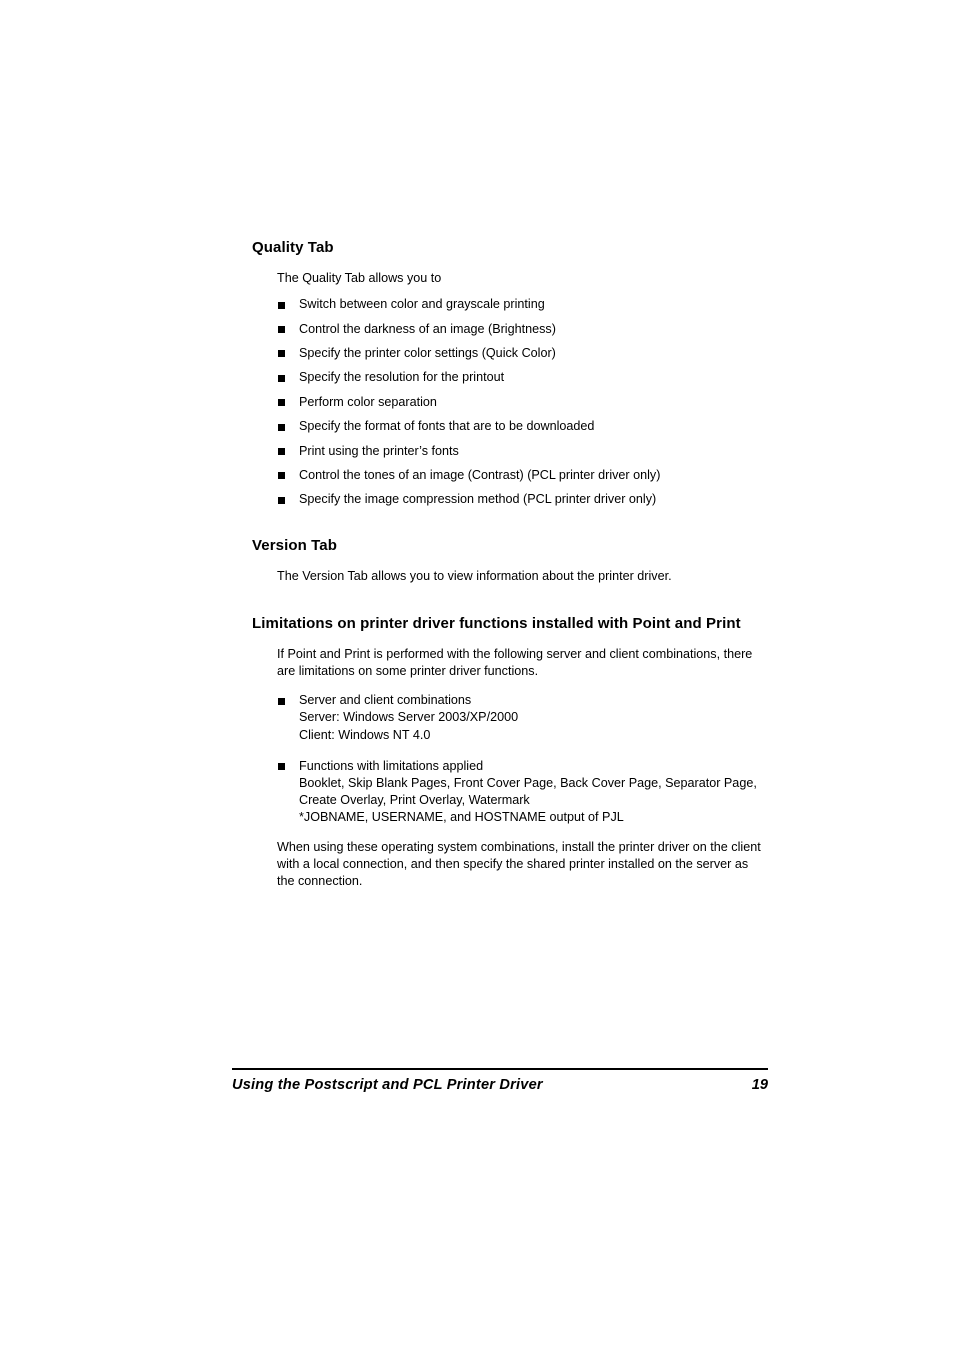 The height and width of the screenshot is (1351, 954). Describe the element at coordinates (365, 734) in the screenshot. I see `list-item-detail-client: Client: Windows NT 4.0` at that location.